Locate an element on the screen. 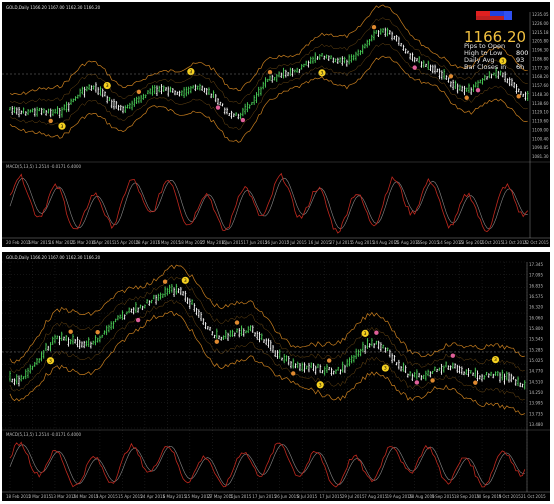 The height and width of the screenshot is (504, 554). price-tick-label: 14.770 is located at coordinates (536, 371).